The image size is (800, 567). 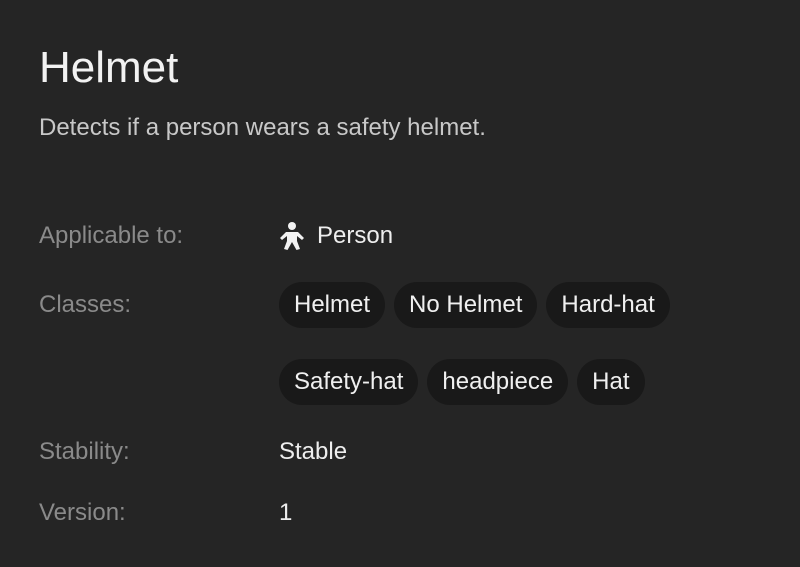 I want to click on stability-label: Stability:, so click(x=84, y=451).